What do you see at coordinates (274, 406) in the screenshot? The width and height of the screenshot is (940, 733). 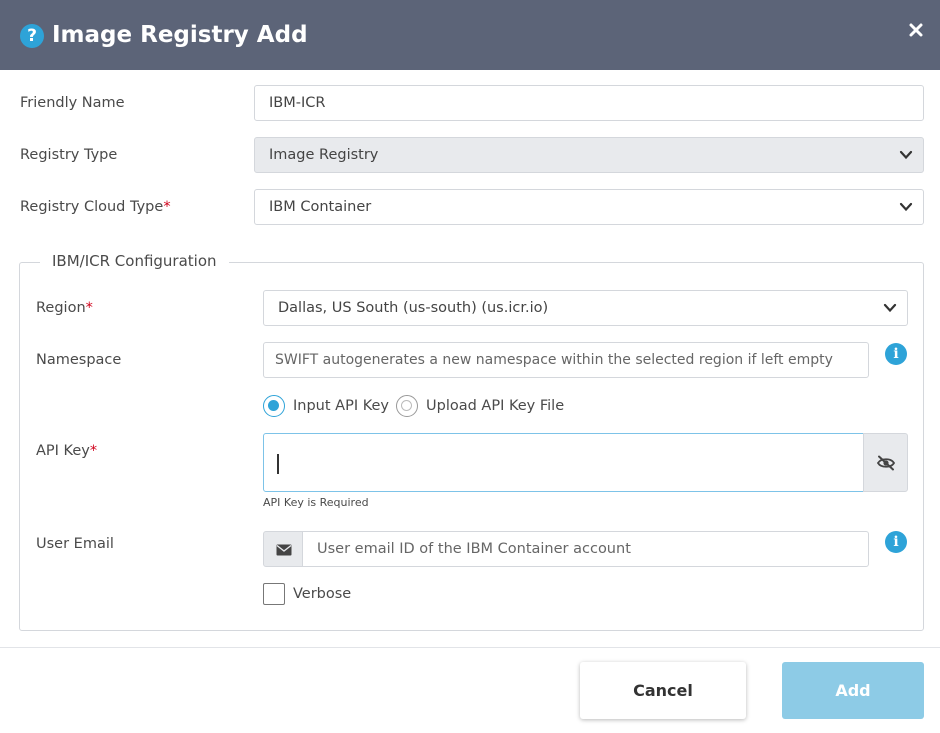 I see `radio-selected-indicator` at bounding box center [274, 406].